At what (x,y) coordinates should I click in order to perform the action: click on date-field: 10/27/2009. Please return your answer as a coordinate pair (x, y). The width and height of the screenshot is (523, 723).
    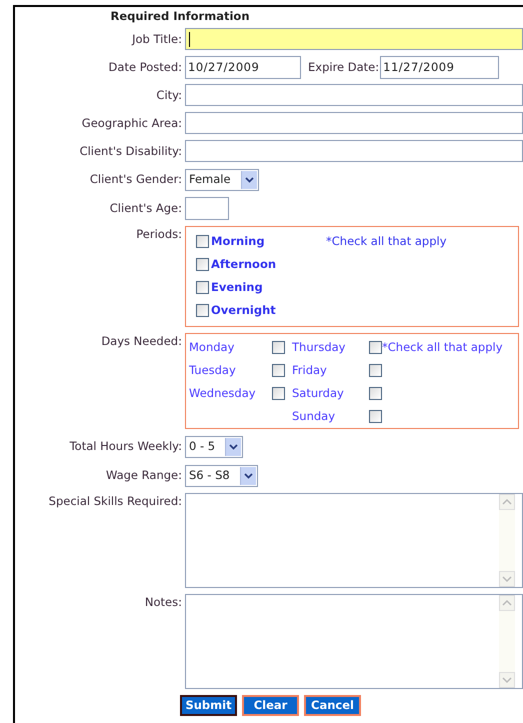
    Looking at the image, I should click on (243, 67).